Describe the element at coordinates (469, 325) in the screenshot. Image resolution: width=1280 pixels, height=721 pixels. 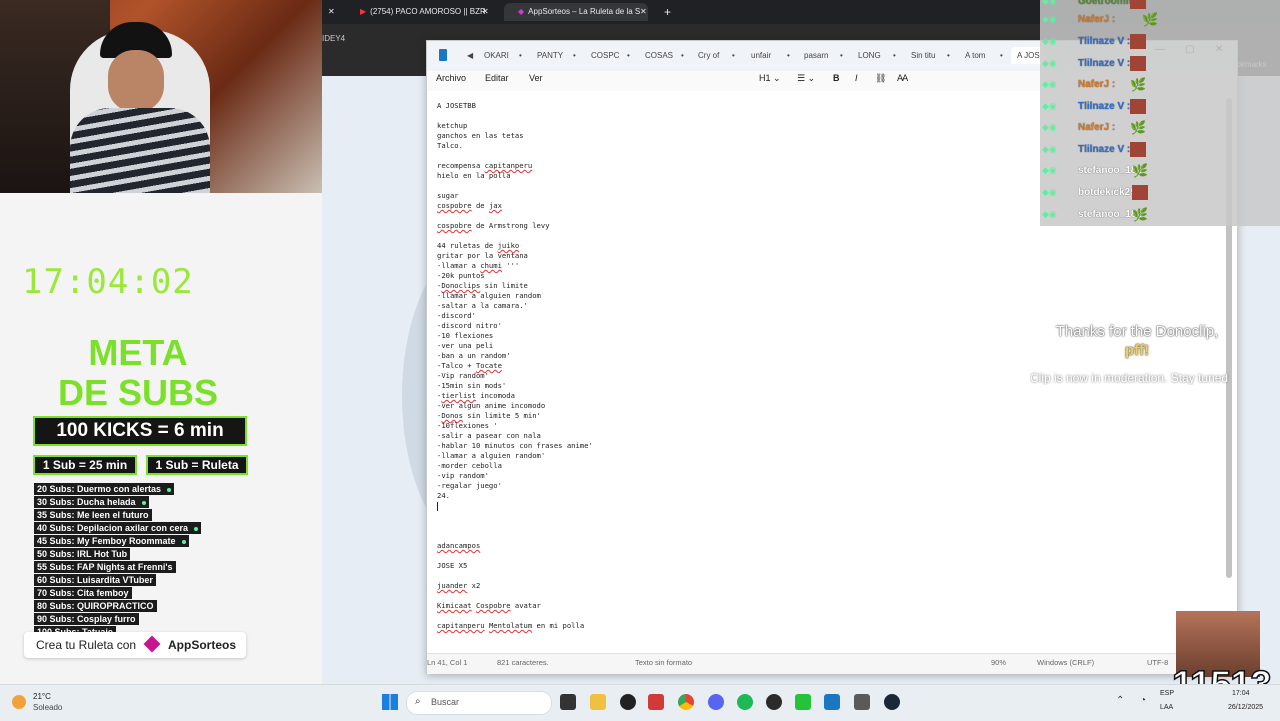
I see `text-line: -discord nitro'` at that location.